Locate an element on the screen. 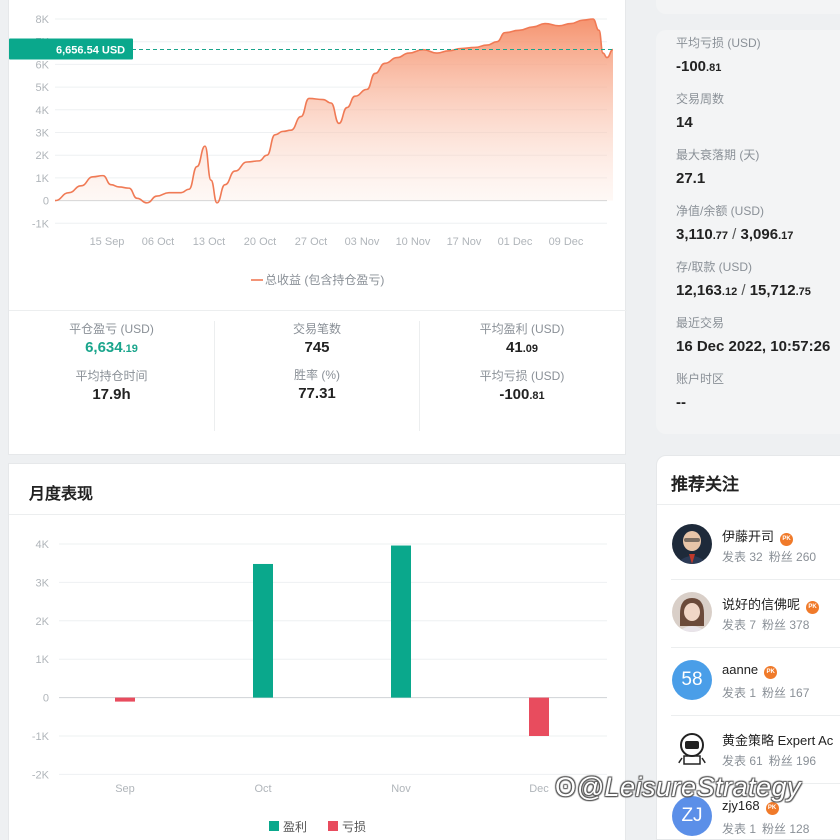 Image resolution: width=840 pixels, height=840 pixels. win-rate-value: 77.31 is located at coordinates (317, 393).